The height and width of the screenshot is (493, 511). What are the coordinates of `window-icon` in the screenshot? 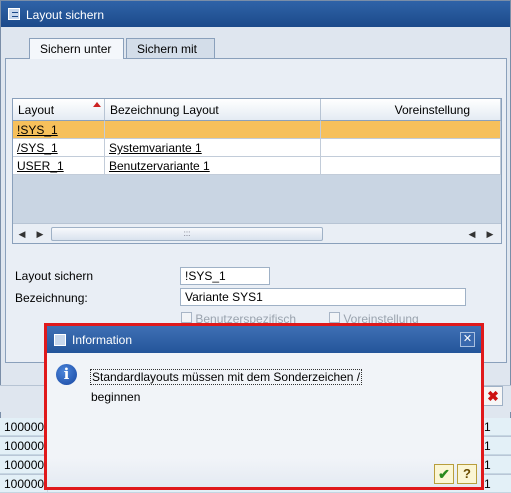 It's located at (14, 14).